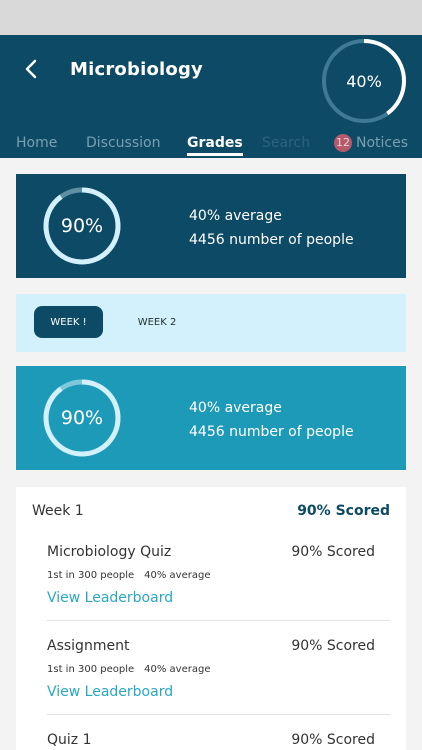 The width and height of the screenshot is (422, 750). Describe the element at coordinates (68, 322) in the screenshot. I see `week-1-button: WEEK !` at that location.